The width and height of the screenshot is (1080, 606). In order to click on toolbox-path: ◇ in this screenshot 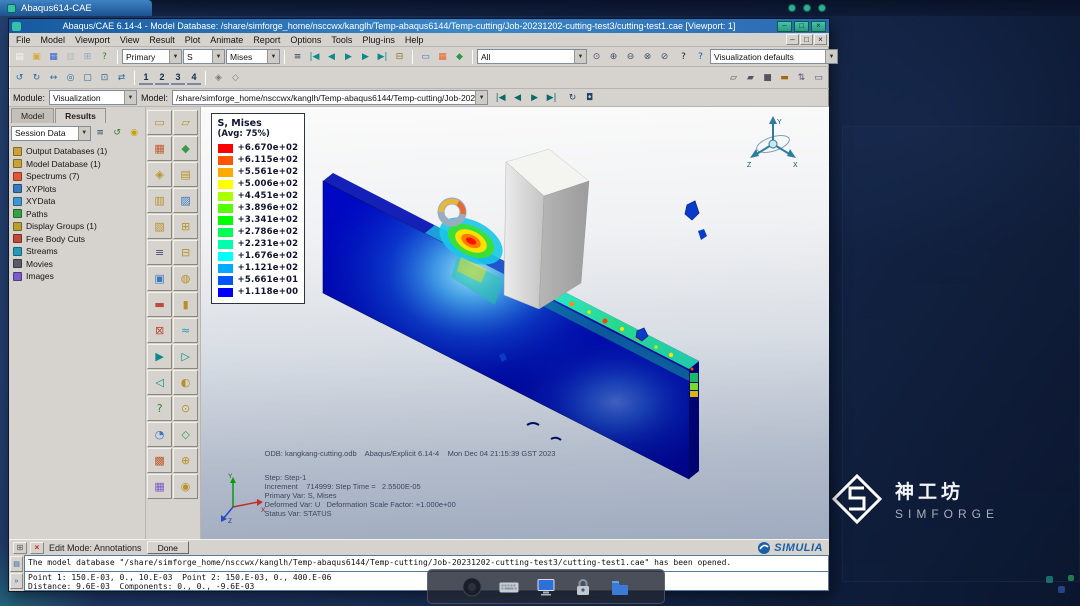, I will do `click(186, 434)`.